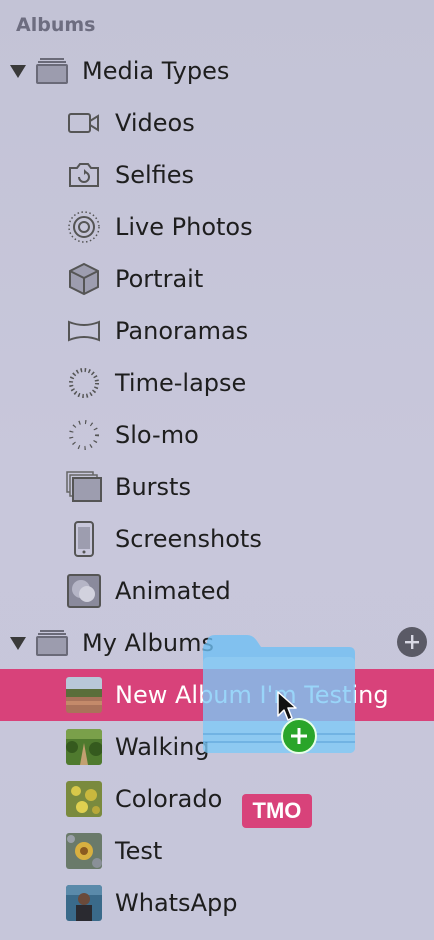 This screenshot has height=940, width=434. What do you see at coordinates (181, 383) in the screenshot?
I see `sidebar-item-label: Time-lapse` at bounding box center [181, 383].